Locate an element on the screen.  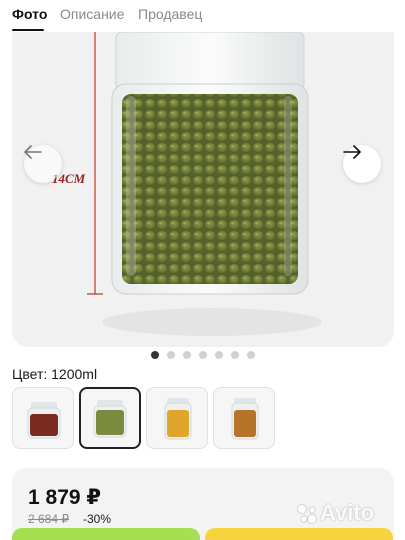
variant-thumb-spices is located at coordinates (244, 418).